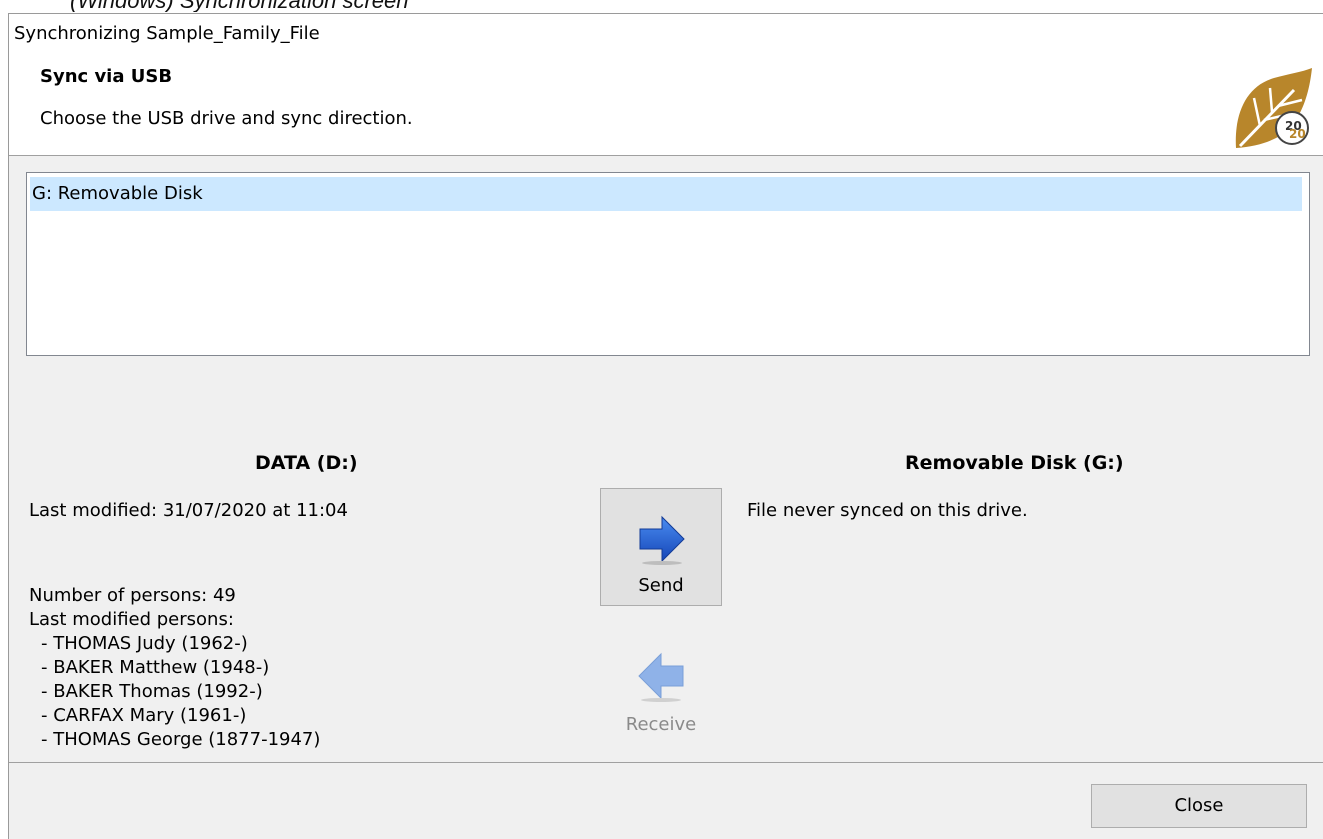 The height and width of the screenshot is (839, 1323). I want to click on window-title: Synchronizing Sample_Family_File, so click(167, 33).